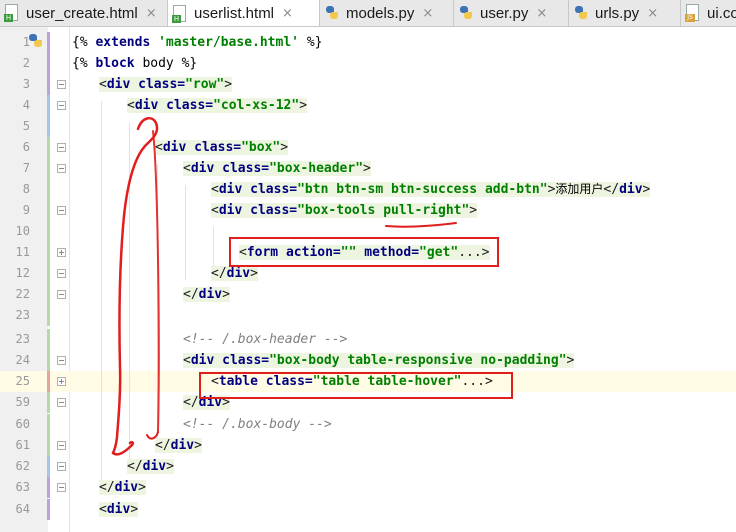 The height and width of the screenshot is (532, 736). I want to click on line-number: 6, so click(26, 147).